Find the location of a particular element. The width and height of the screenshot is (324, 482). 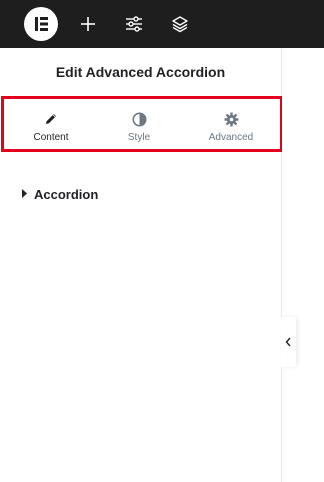

chevron-left-icon is located at coordinates (288, 342).